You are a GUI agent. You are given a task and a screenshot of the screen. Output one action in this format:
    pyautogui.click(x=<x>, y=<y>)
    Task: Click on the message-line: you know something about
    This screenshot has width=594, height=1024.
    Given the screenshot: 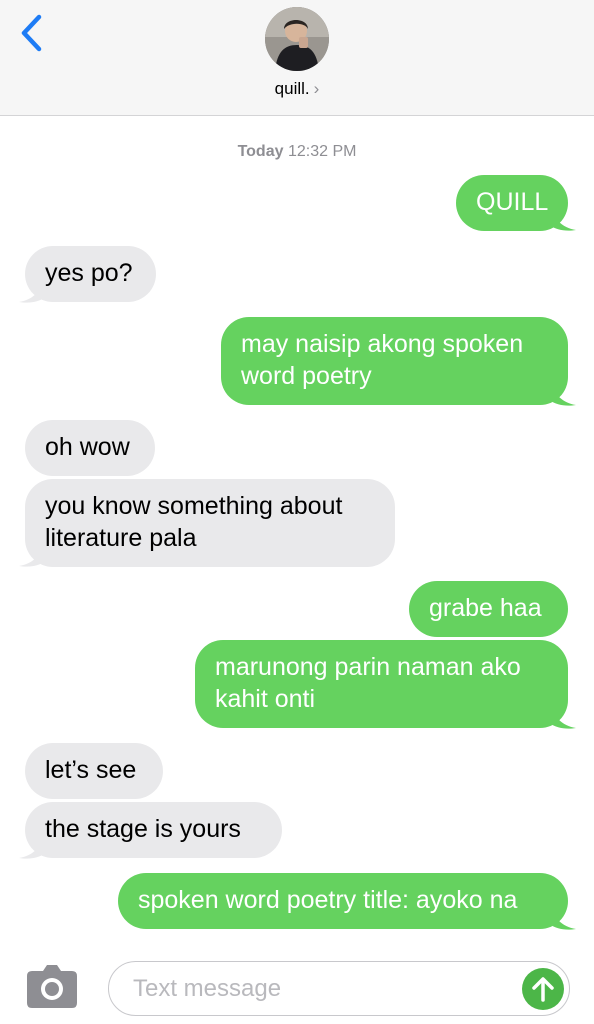 What is the action you would take?
    pyautogui.click(x=194, y=506)
    